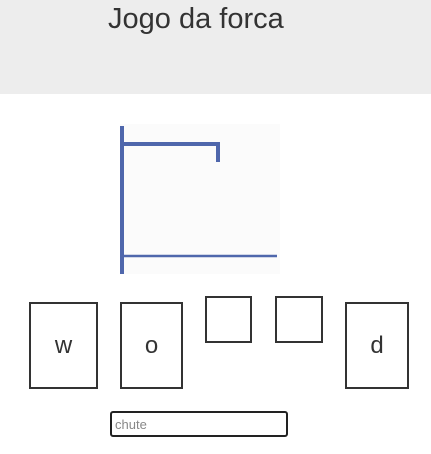 The width and height of the screenshot is (431, 454). I want to click on letter-slot-2: o, so click(151, 345).